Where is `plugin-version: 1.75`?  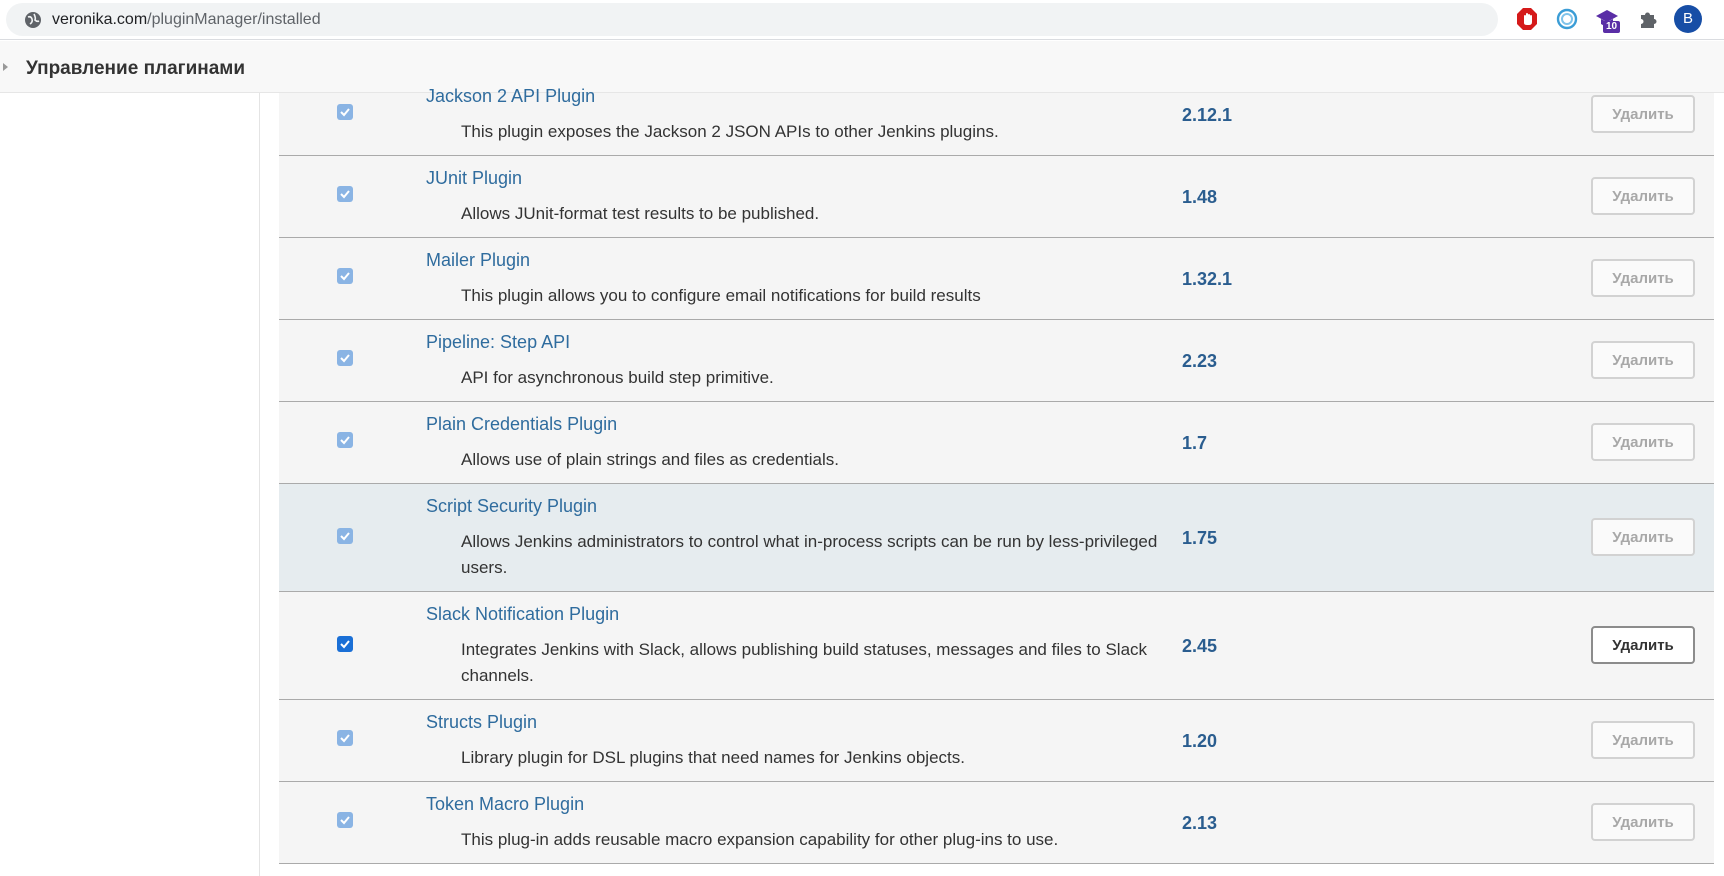 plugin-version: 1.75 is located at coordinates (1200, 538).